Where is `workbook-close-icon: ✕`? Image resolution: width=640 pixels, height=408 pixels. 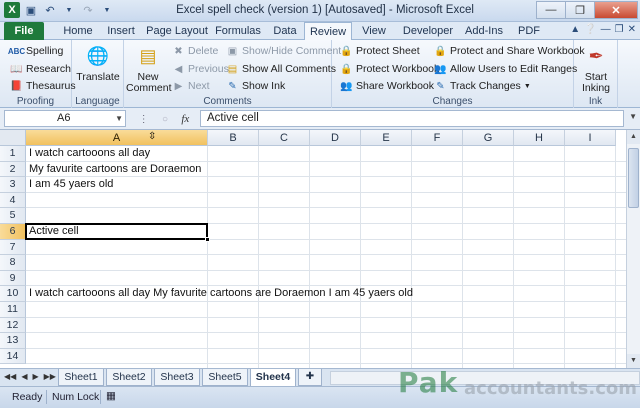
workbook-close-icon: ✕ is located at coordinates (632, 29).